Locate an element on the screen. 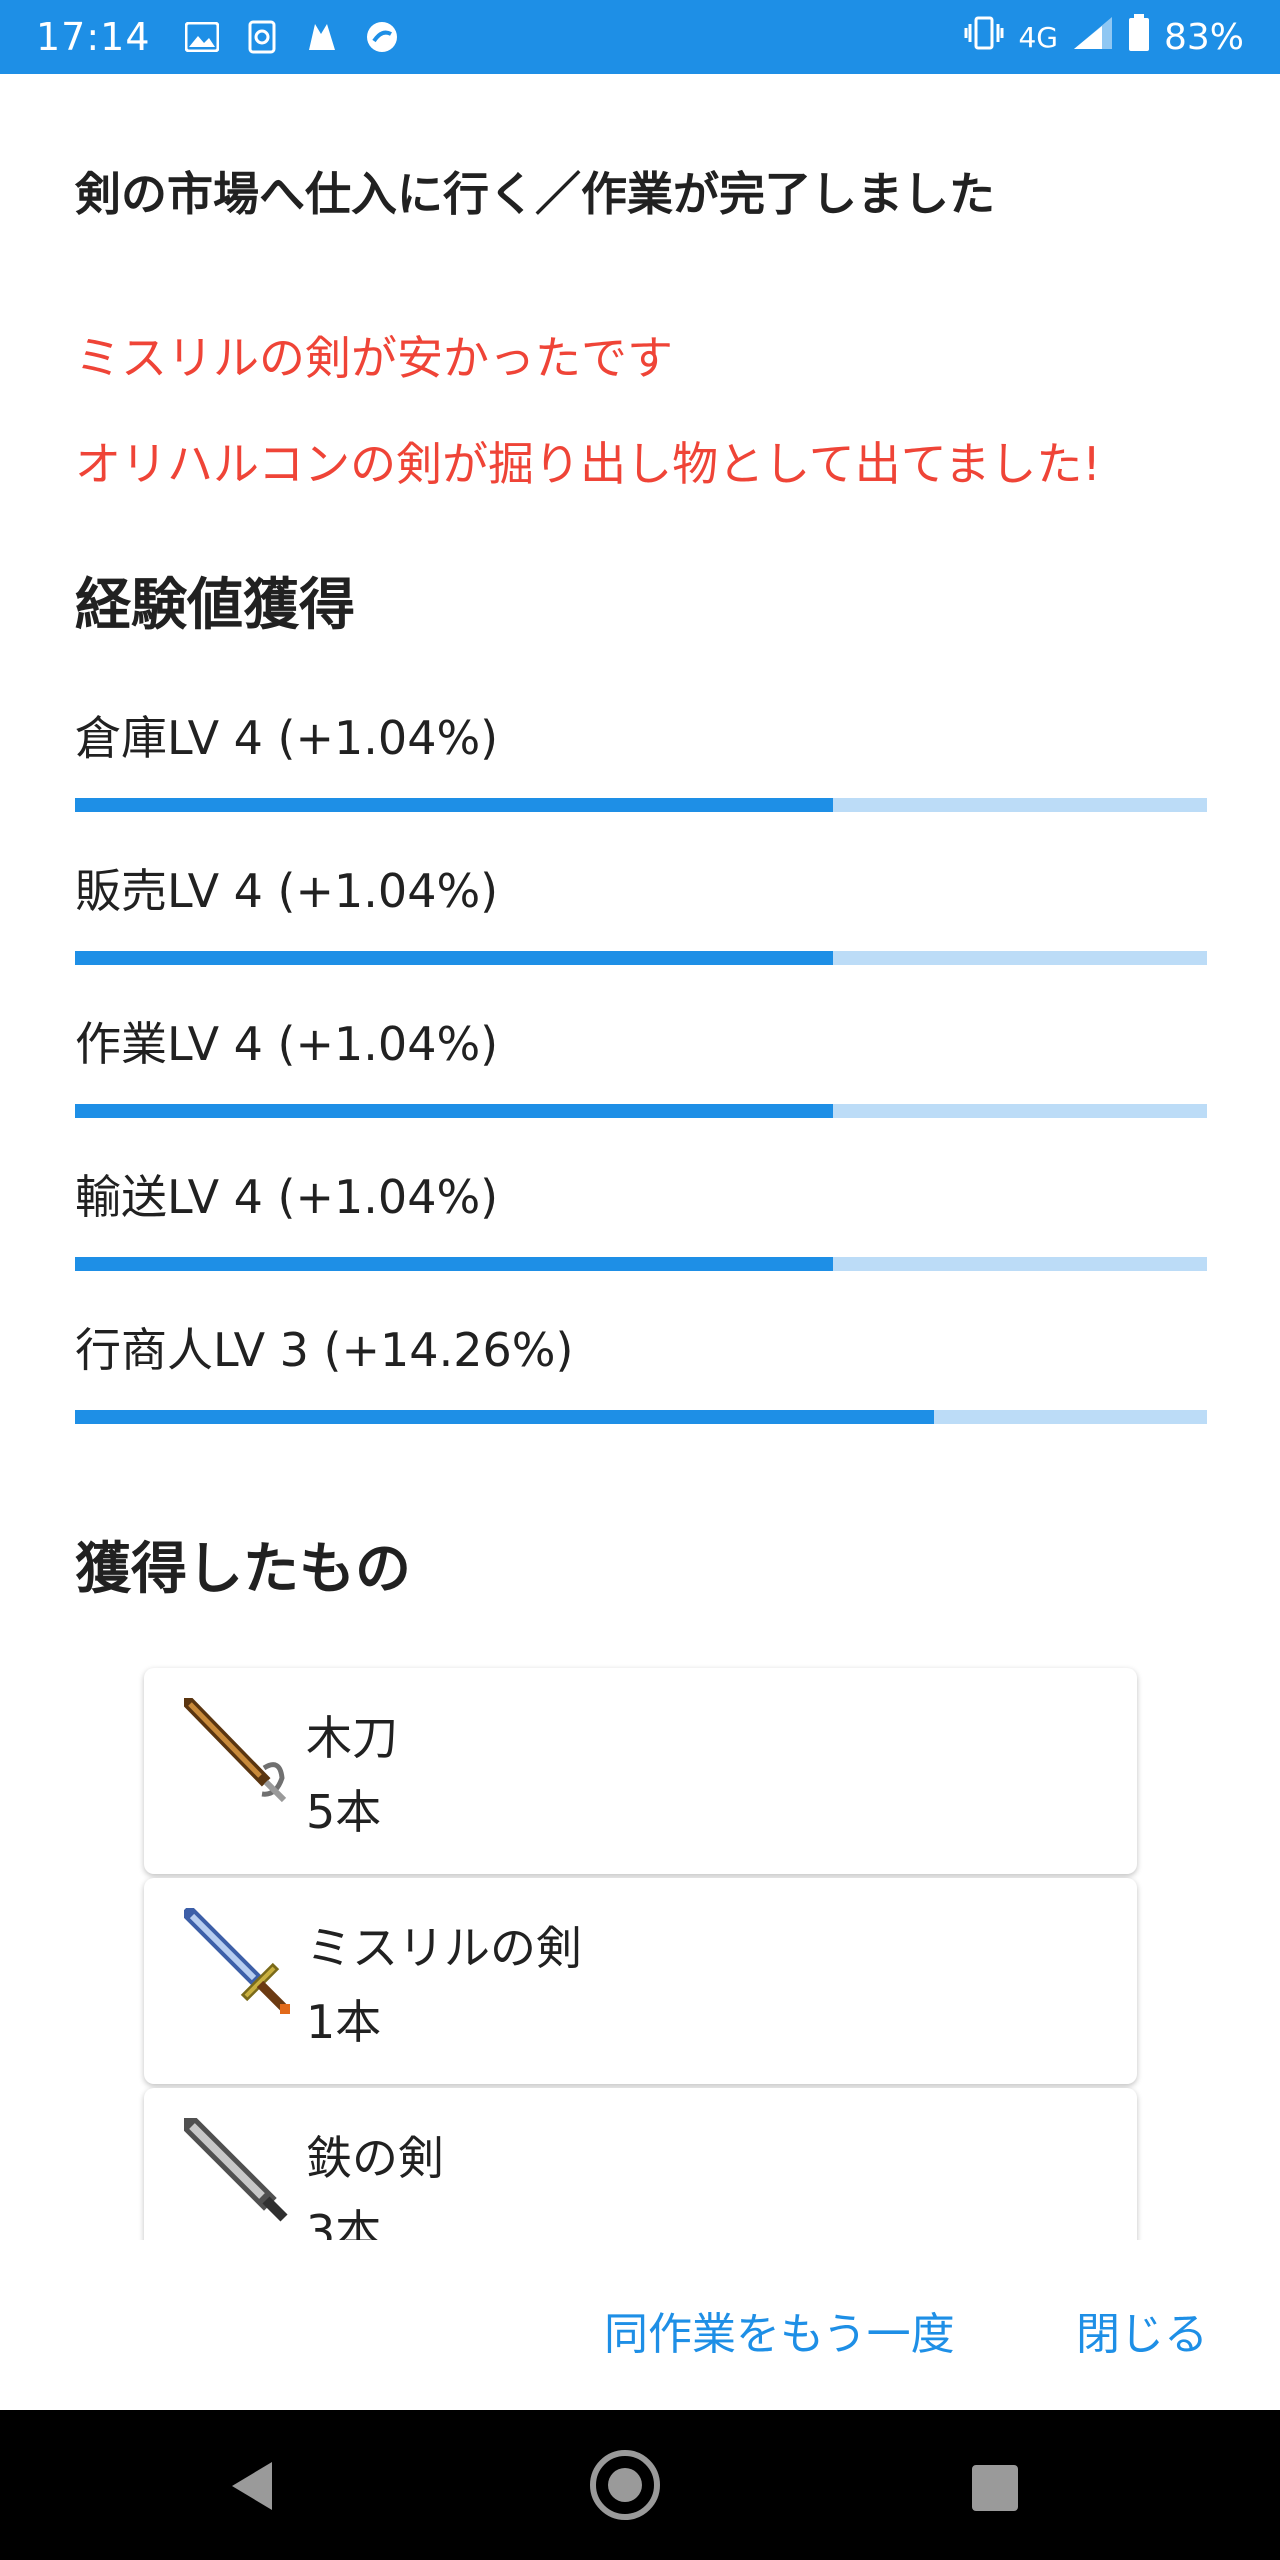 The width and height of the screenshot is (1280, 2560). sync-icon is located at coordinates (382, 37).